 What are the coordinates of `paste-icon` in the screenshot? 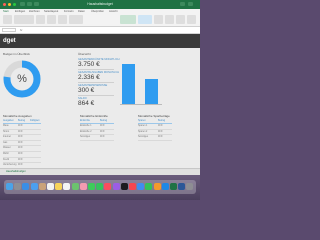 It's located at (7, 19).